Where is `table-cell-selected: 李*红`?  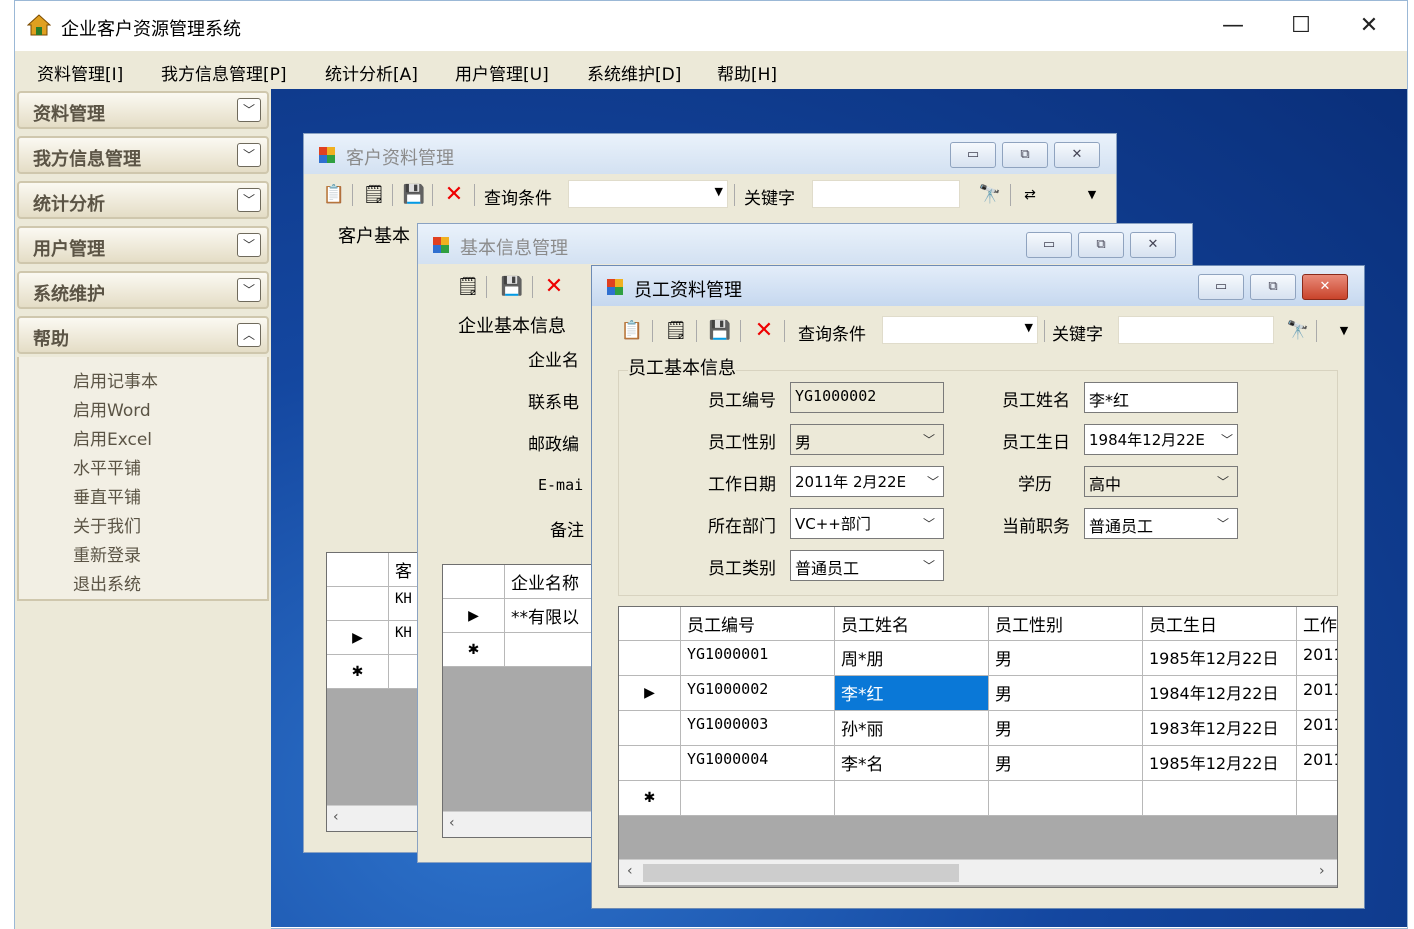 table-cell-selected: 李*红 is located at coordinates (912, 693).